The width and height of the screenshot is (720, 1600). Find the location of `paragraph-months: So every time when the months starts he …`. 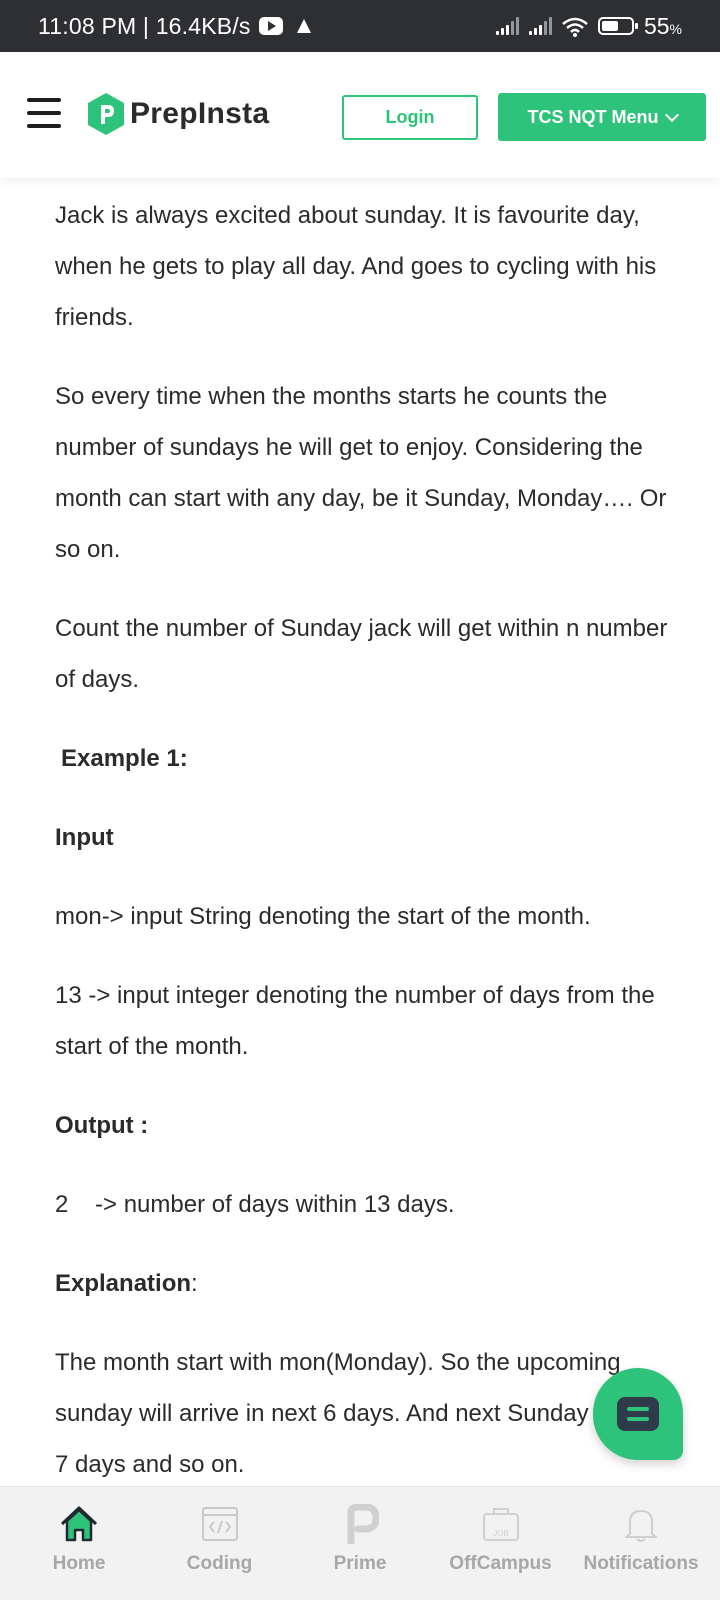

paragraph-months: So every time when the months starts he … is located at coordinates (361, 473).